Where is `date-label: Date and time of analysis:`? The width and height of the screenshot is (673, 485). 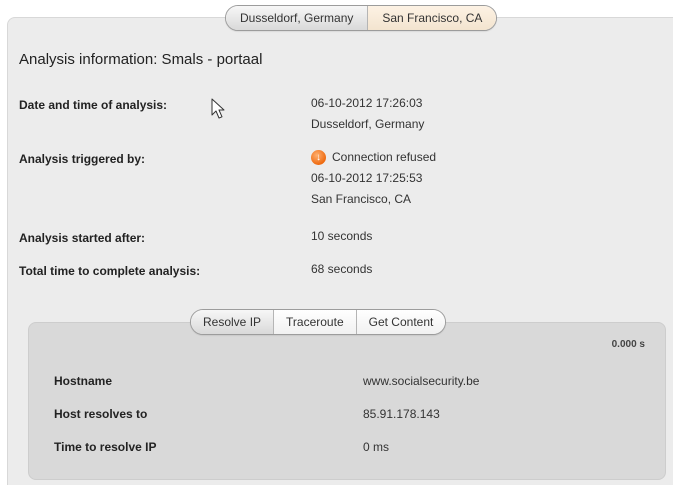 date-label: Date and time of analysis: is located at coordinates (93, 105).